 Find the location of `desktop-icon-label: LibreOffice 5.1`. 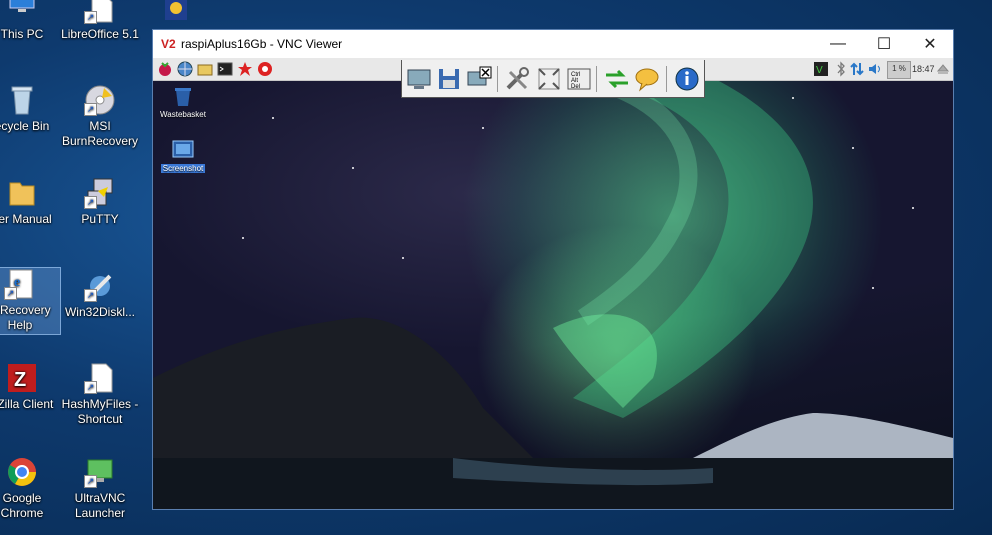

desktop-icon-label: LibreOffice 5.1 is located at coordinates (100, 34).